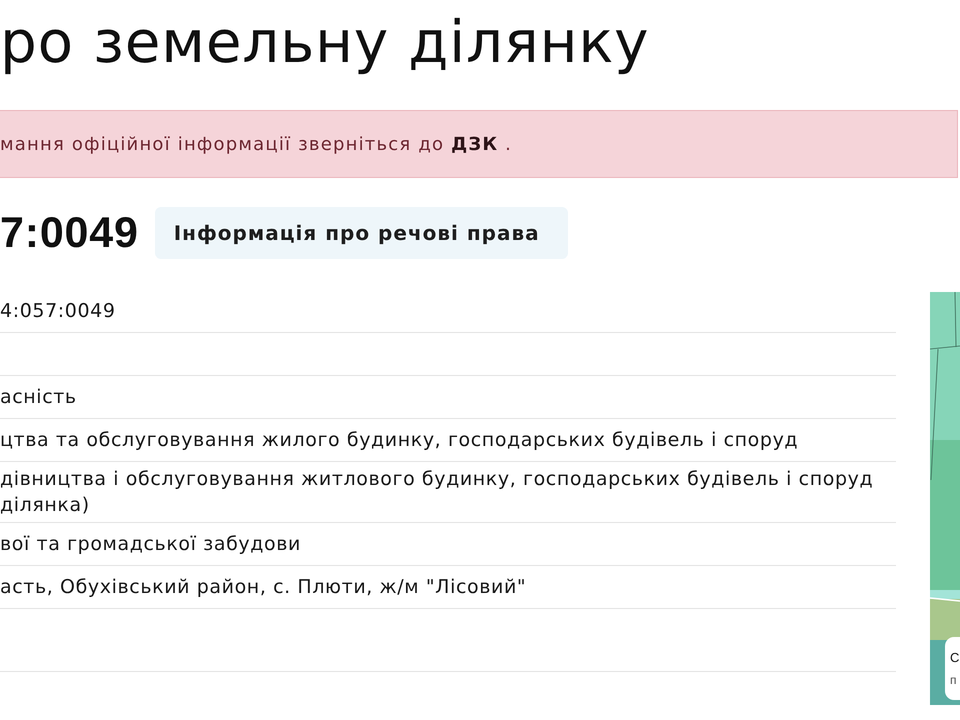 The width and height of the screenshot is (960, 720). What do you see at coordinates (263, 587) in the screenshot?
I see `field-value: асть, Обухівський район, с. Плюти, ж/м "Лісовий"` at bounding box center [263, 587].